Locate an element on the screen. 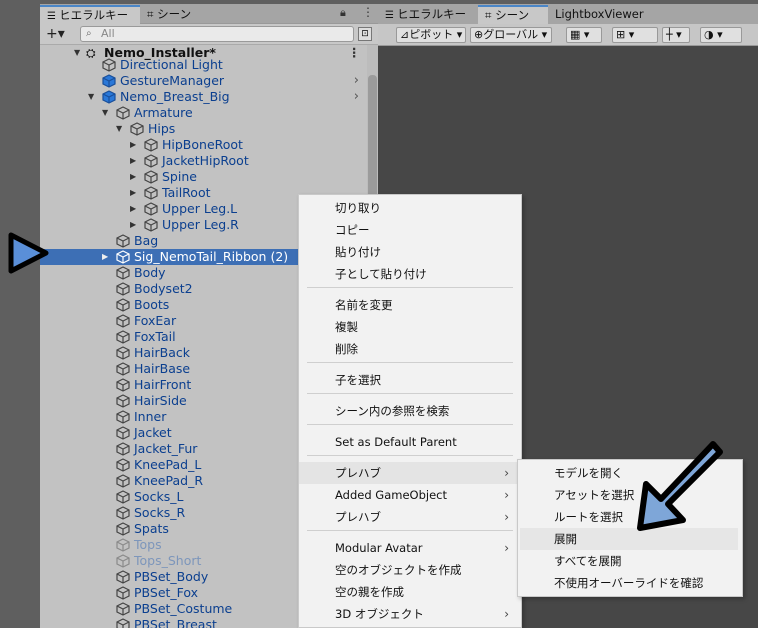 The image size is (758, 628). context-menu-item: 名前を変更 is located at coordinates (410, 305).